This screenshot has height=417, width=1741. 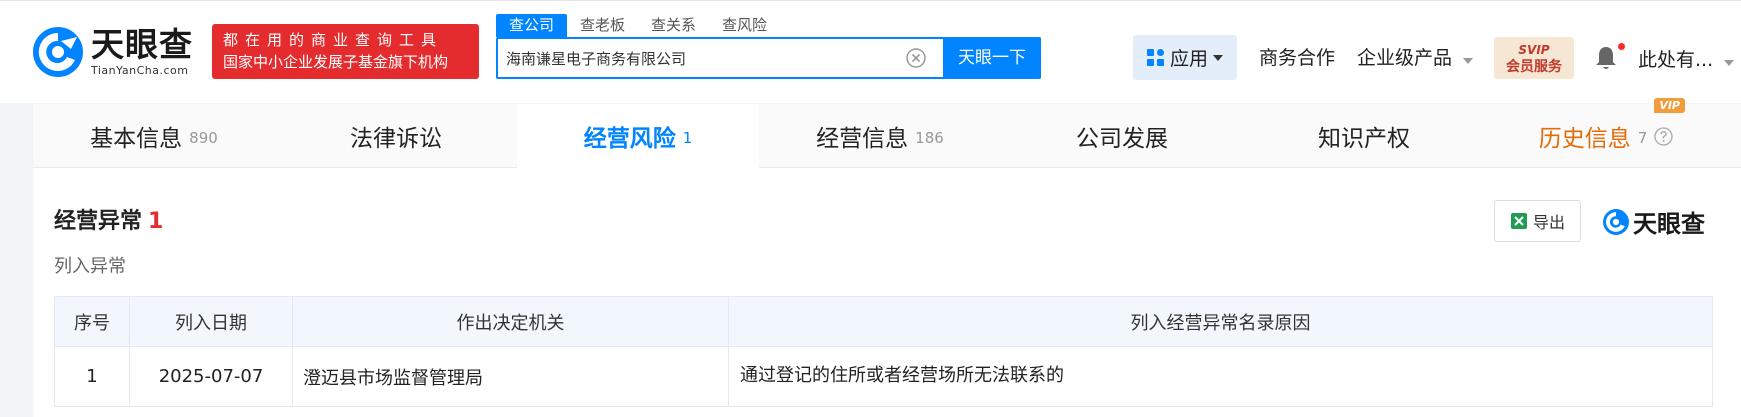 I want to click on section-title: 经营异常 1, so click(x=108, y=219).